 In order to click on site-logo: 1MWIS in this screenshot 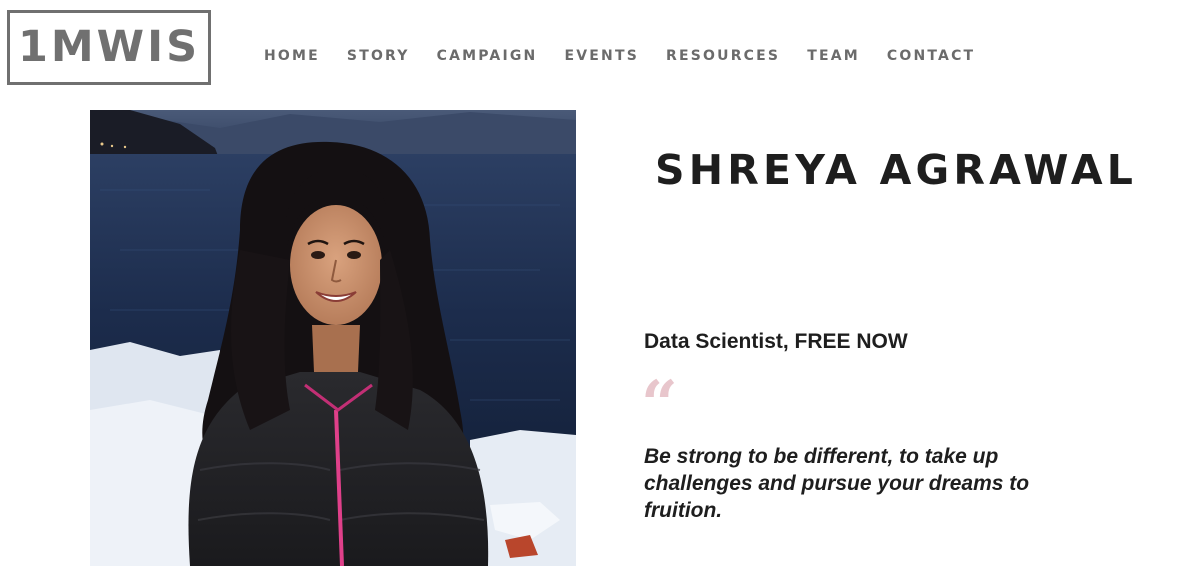, I will do `click(109, 47)`.